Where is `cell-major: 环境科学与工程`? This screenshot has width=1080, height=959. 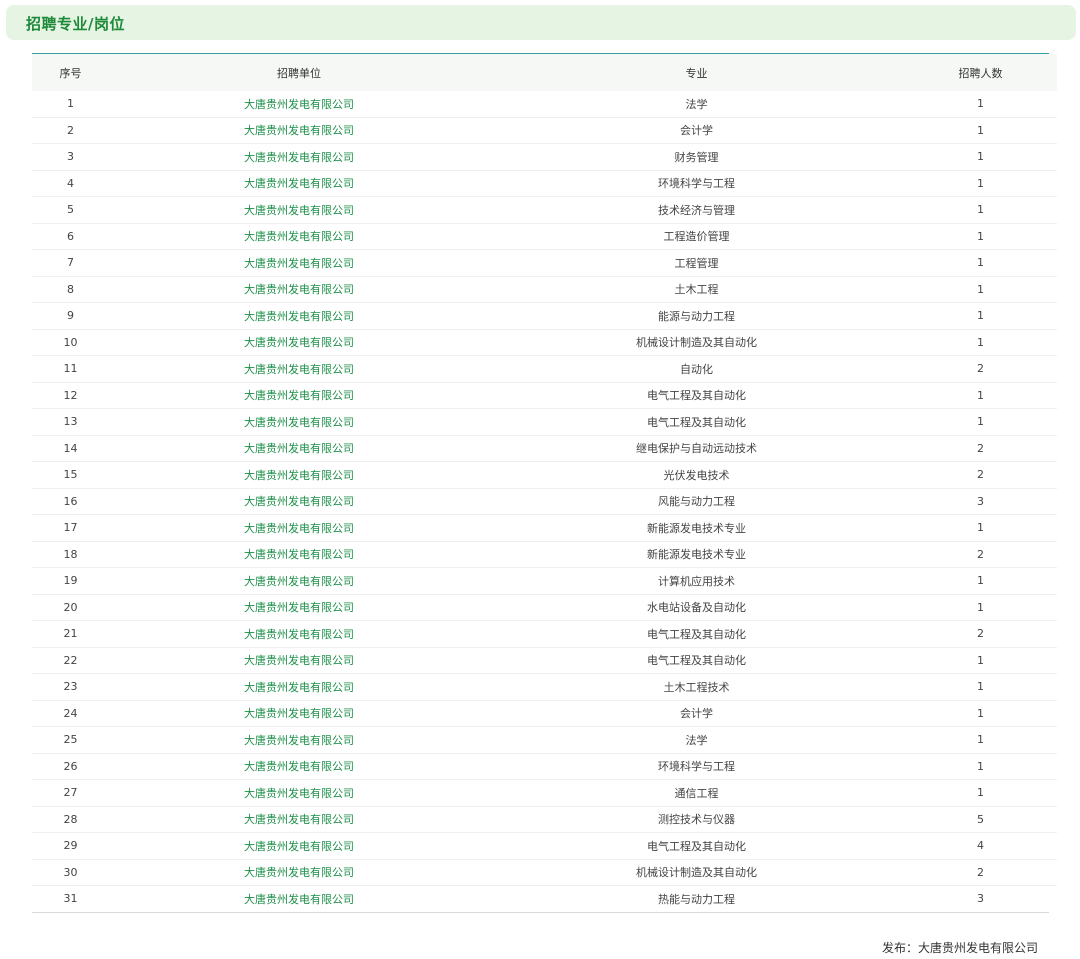 cell-major: 环境科学与工程 is located at coordinates (696, 766).